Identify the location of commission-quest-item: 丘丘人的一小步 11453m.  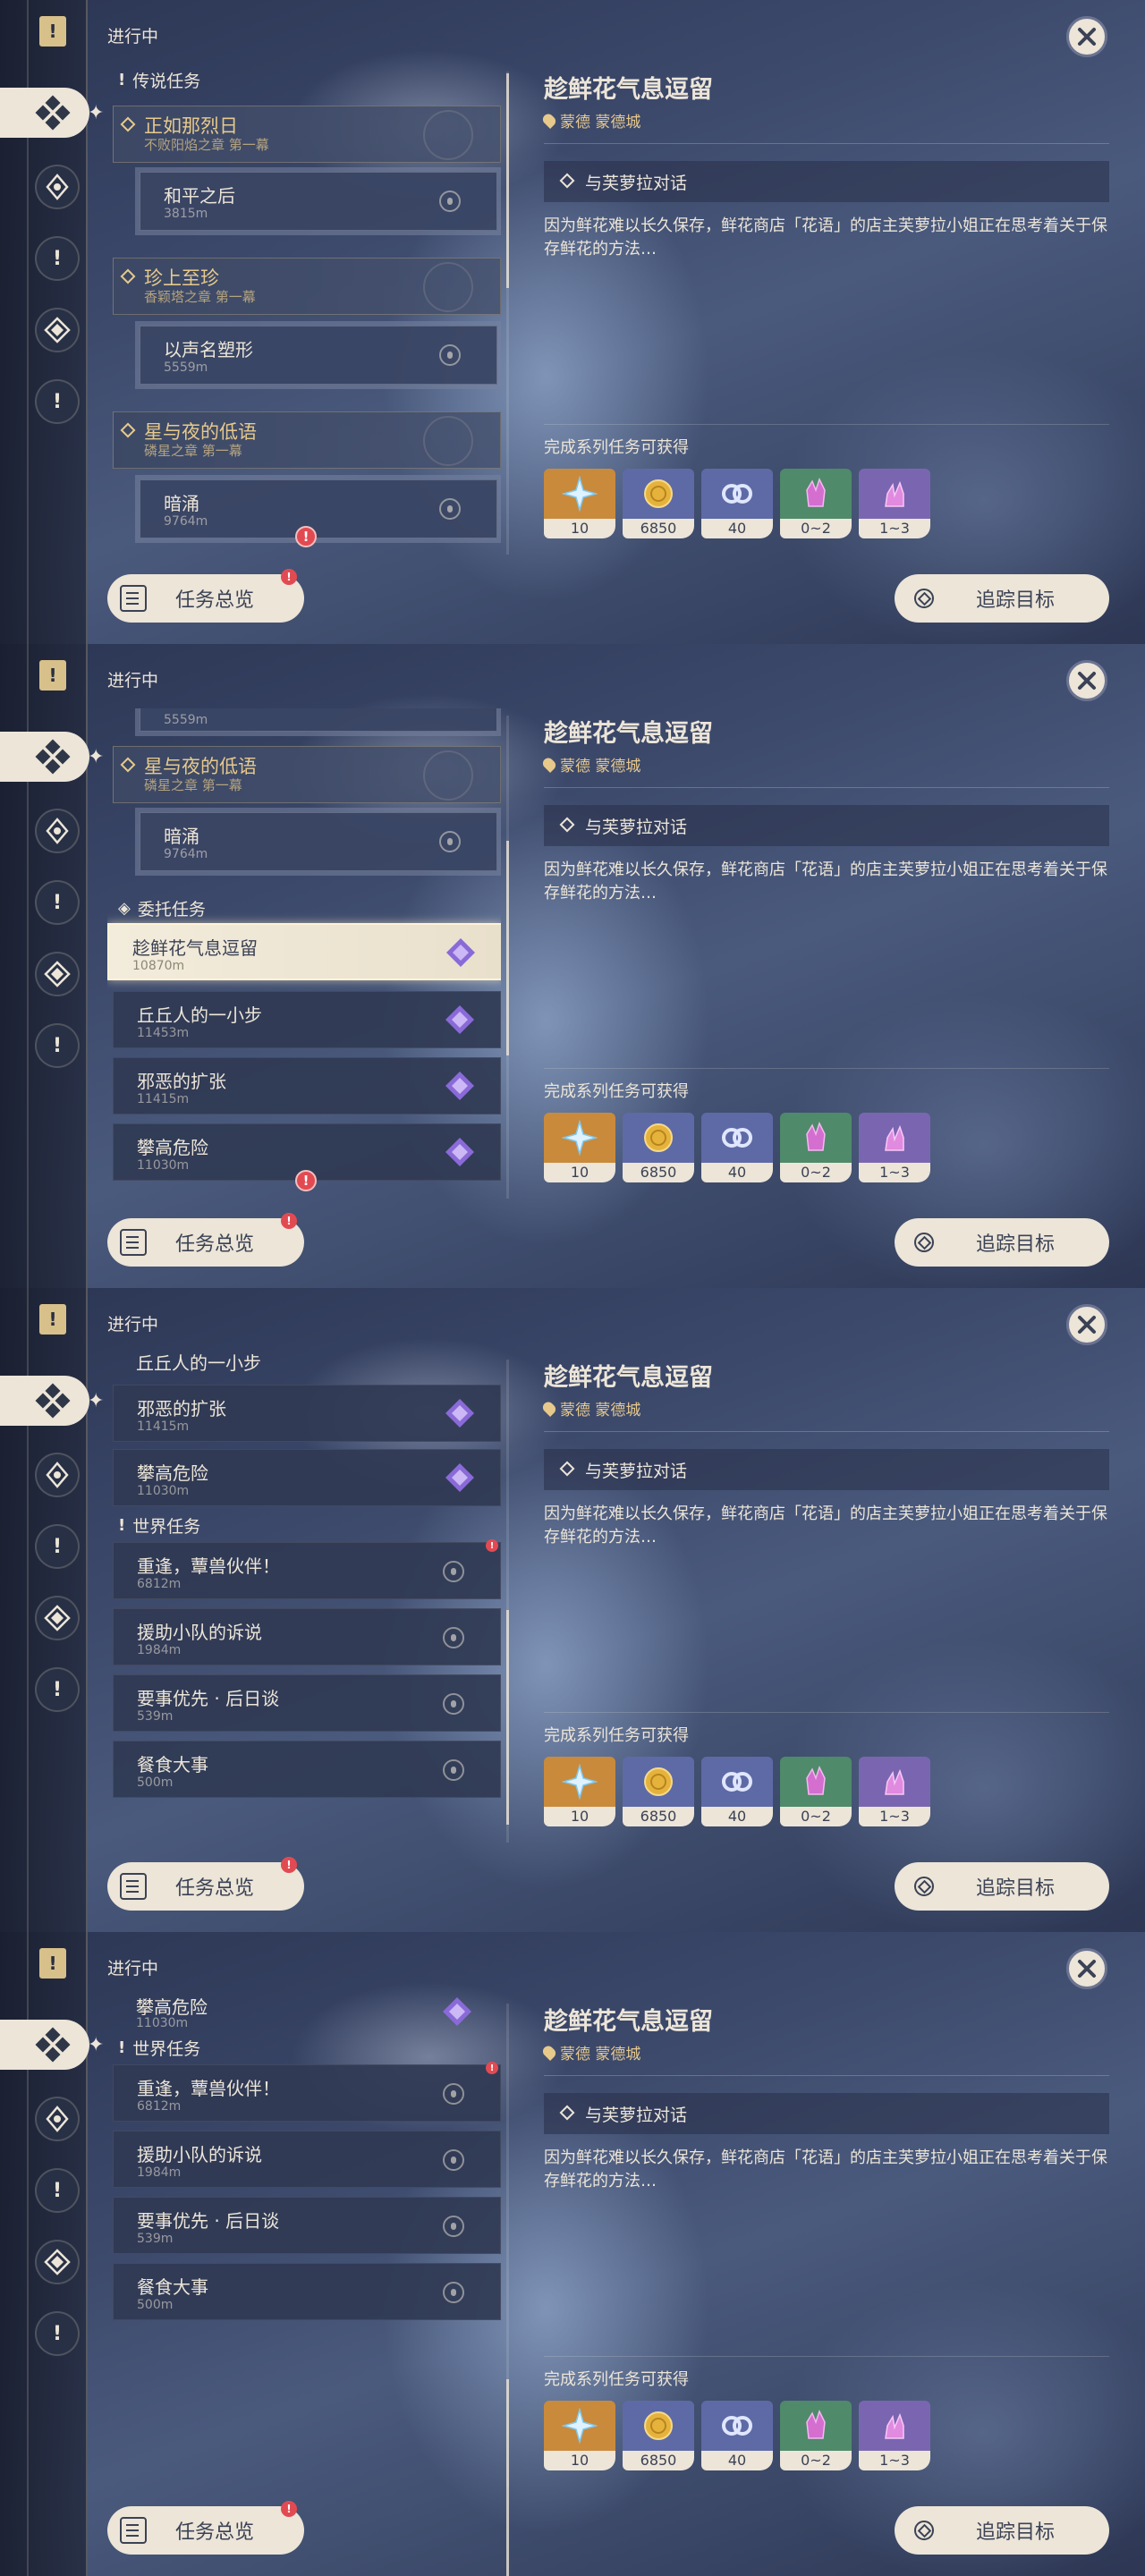
(307, 1019).